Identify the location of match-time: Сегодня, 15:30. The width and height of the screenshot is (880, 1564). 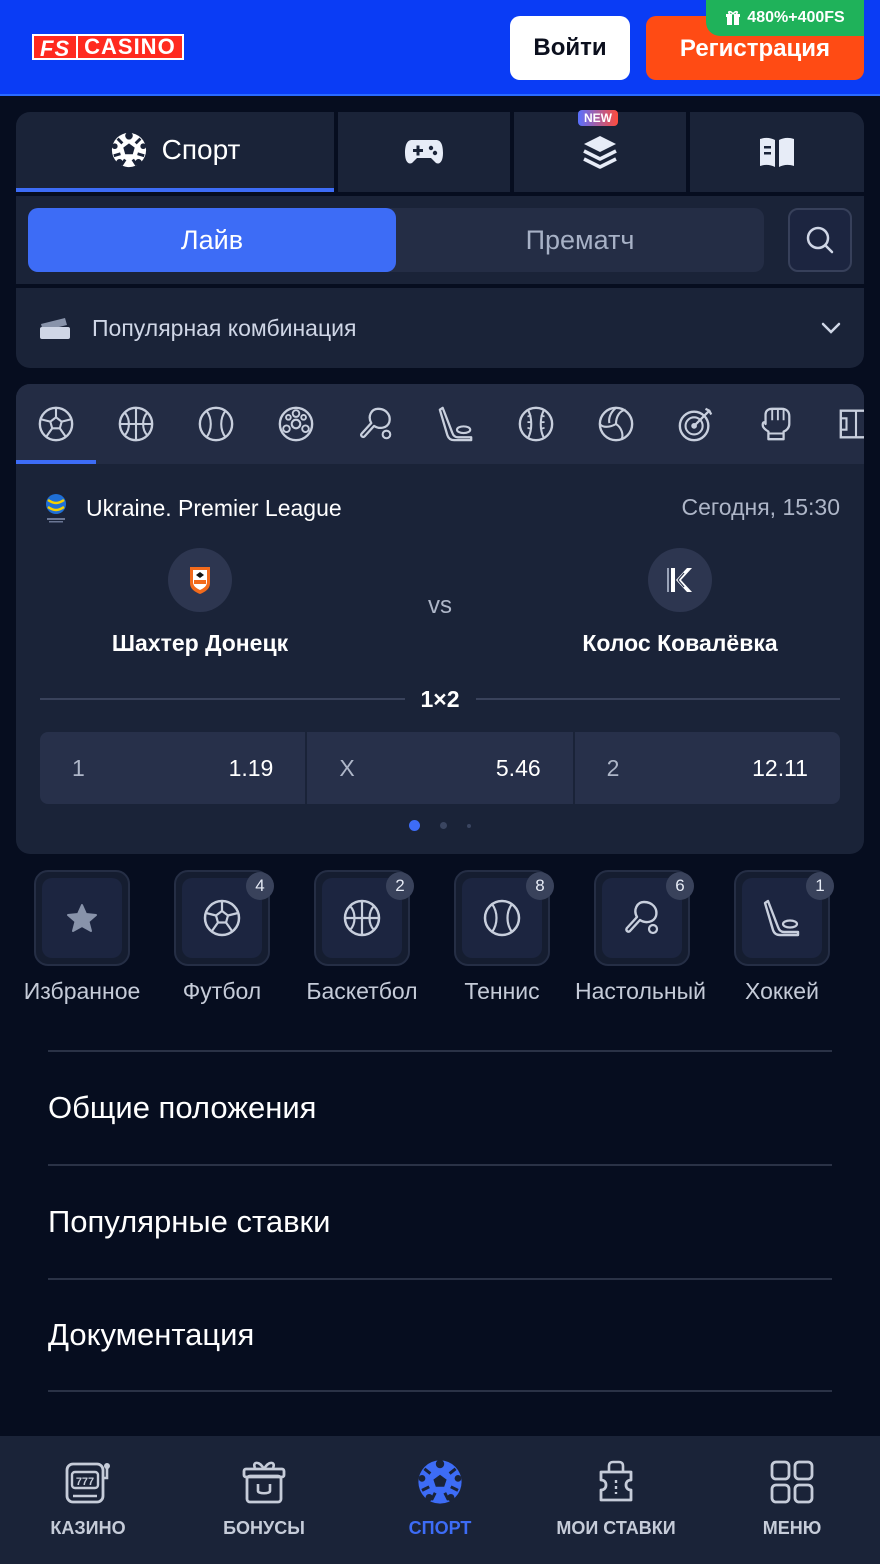
(760, 507).